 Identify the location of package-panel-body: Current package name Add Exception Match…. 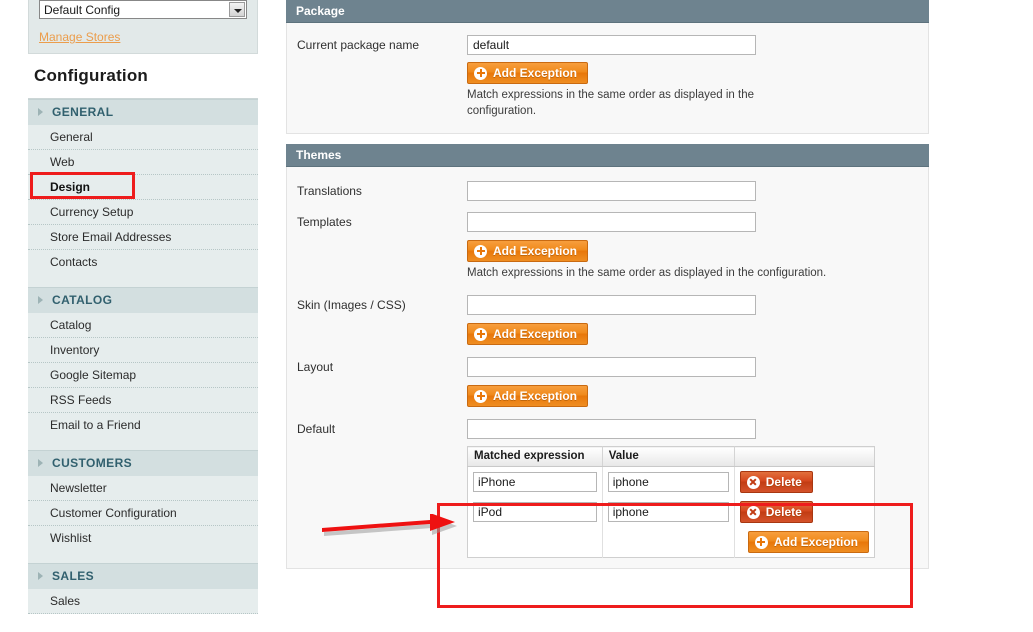
(607, 78).